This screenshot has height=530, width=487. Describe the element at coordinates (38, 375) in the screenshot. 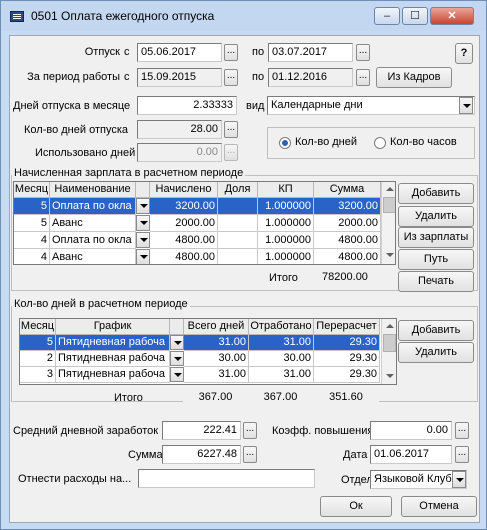

I see `days-cell-month: 3` at that location.